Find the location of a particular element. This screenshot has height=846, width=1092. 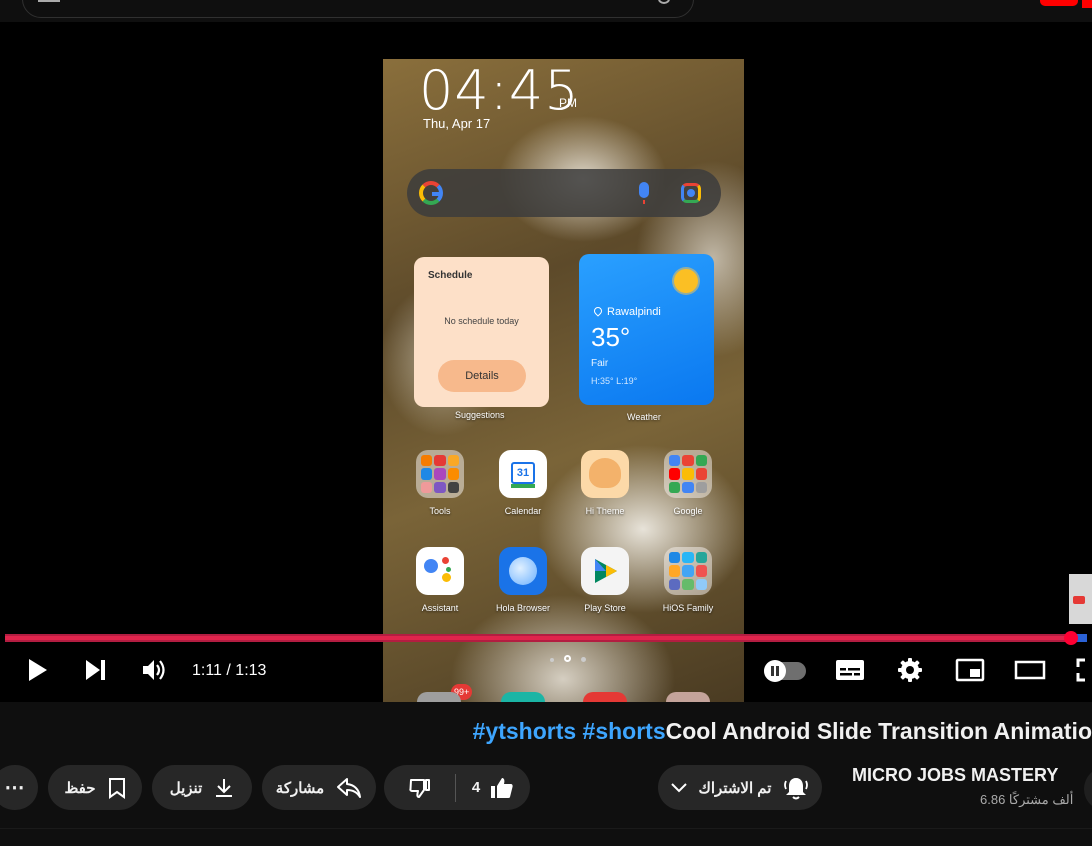

miniplayer-icon is located at coordinates (970, 670).